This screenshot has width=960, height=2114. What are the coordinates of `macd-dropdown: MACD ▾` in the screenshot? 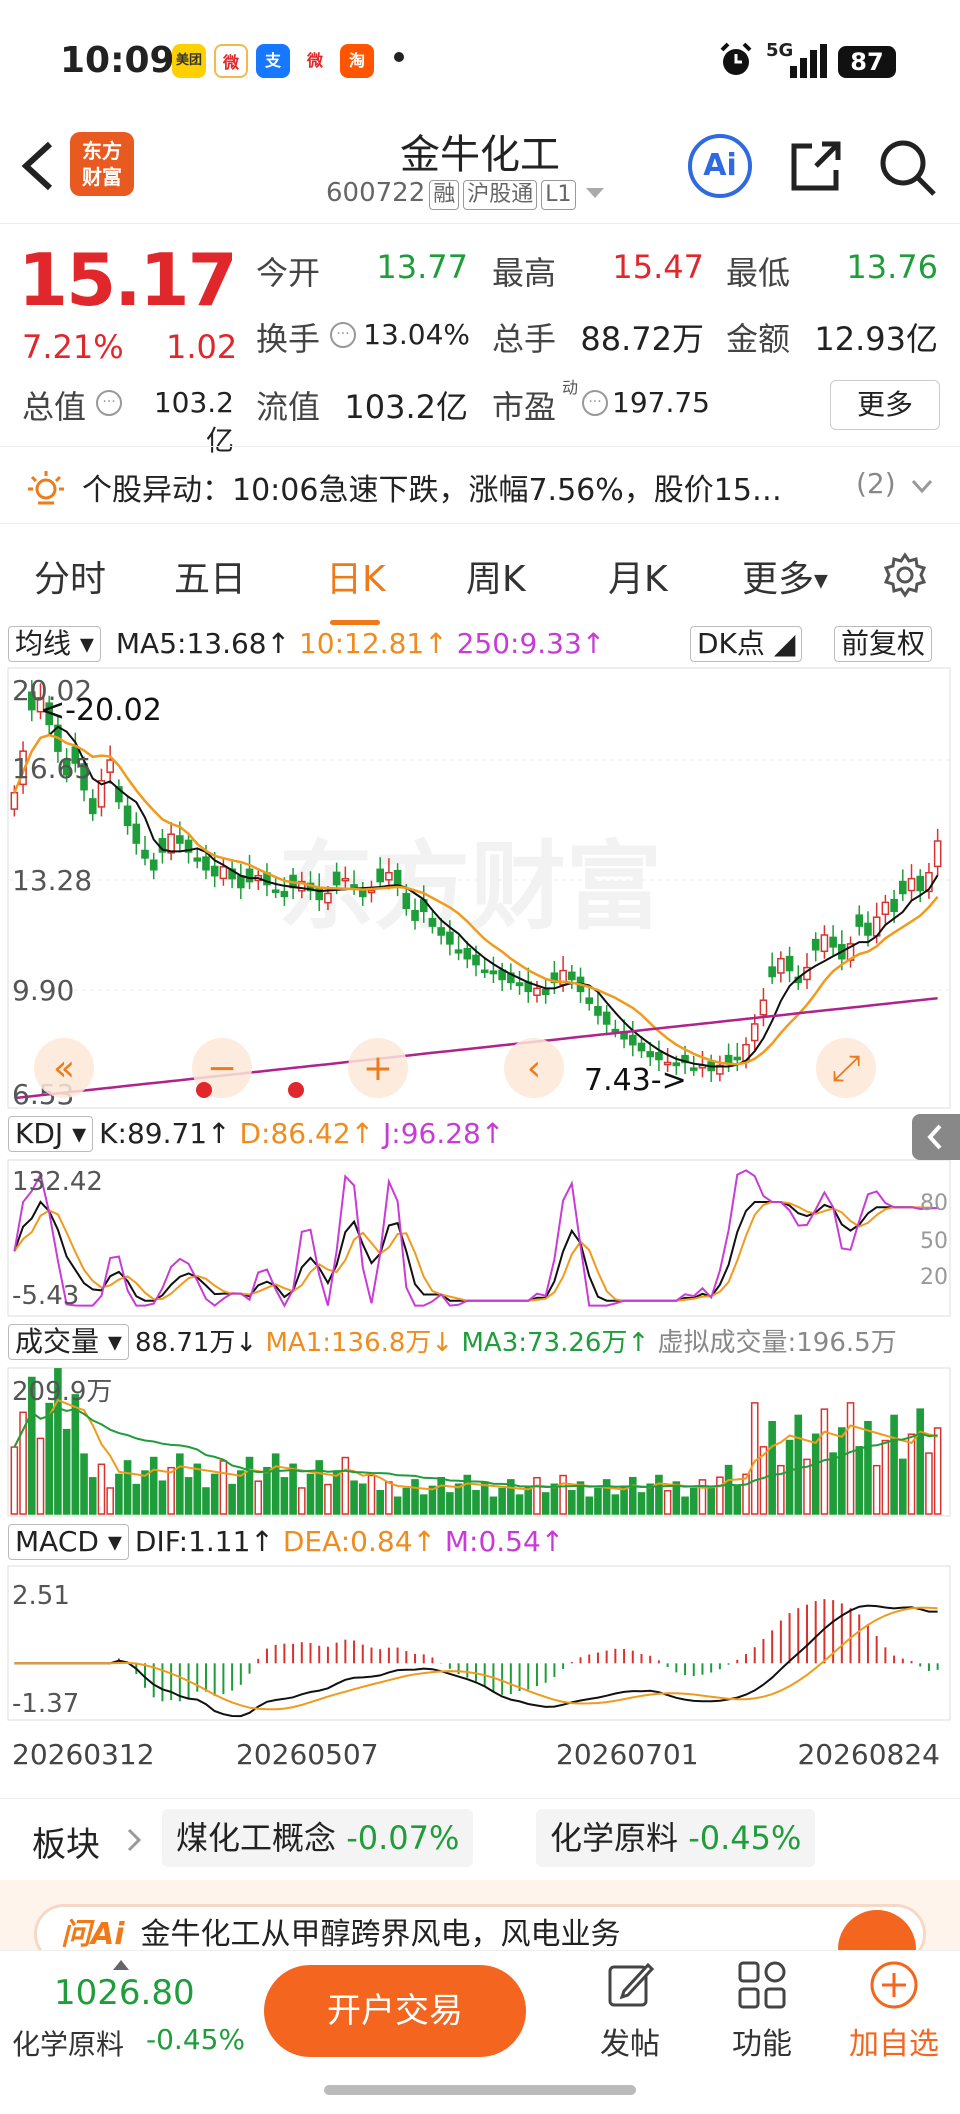 It's located at (68, 1542).